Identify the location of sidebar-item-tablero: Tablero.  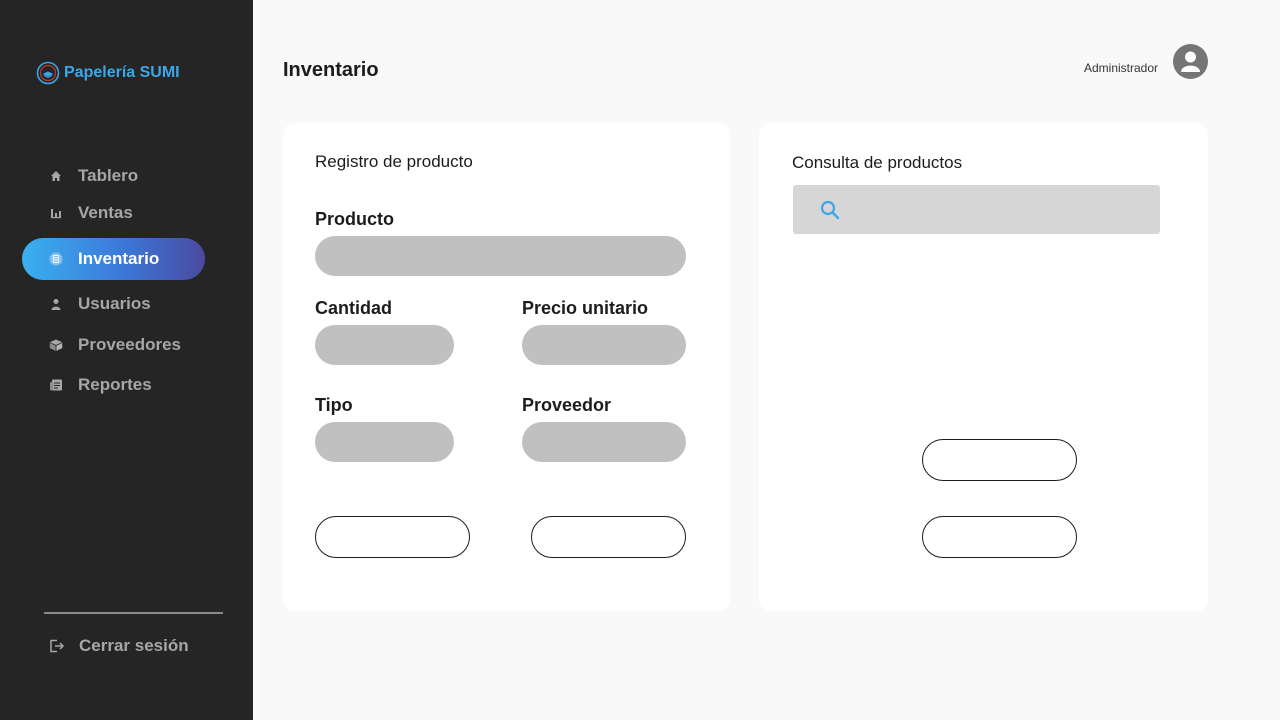
(113, 176).